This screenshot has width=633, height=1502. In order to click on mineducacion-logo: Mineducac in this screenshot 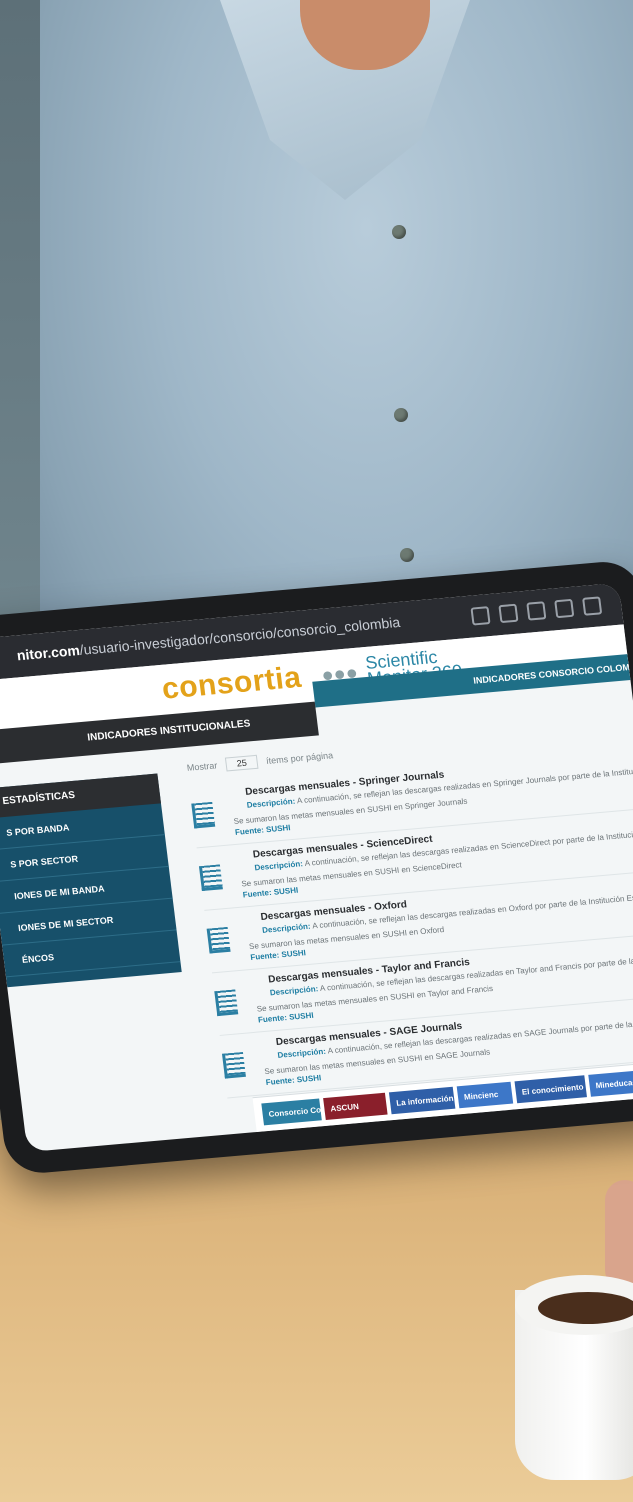, I will do `click(610, 1083)`.